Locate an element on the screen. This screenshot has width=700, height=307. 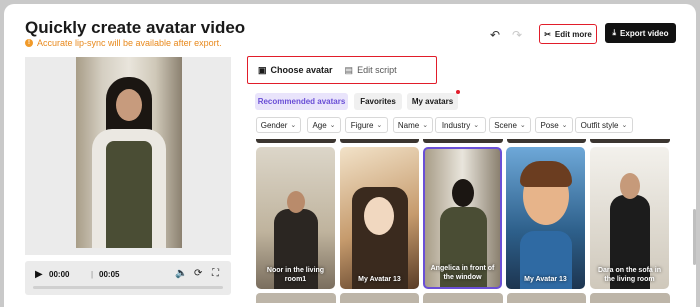
filter-pose: Pose ⌄ is located at coordinates (554, 125).